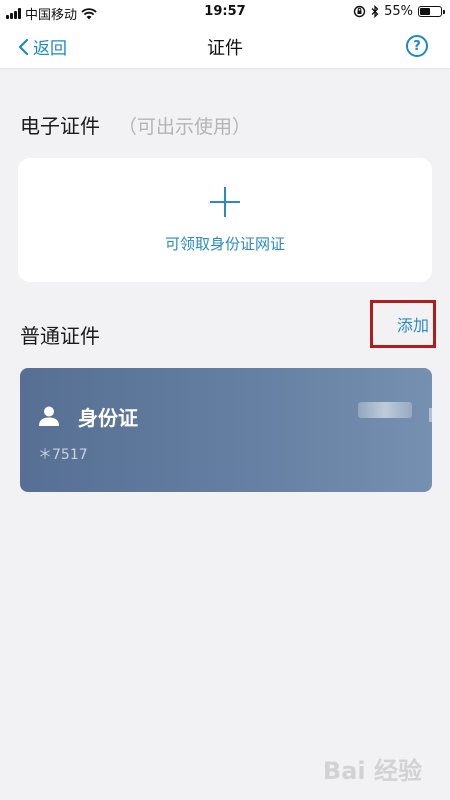 This screenshot has width=450, height=800. Describe the element at coordinates (225, 220) in the screenshot. I see `claim-id-network-card: 可领取身份证网证` at that location.